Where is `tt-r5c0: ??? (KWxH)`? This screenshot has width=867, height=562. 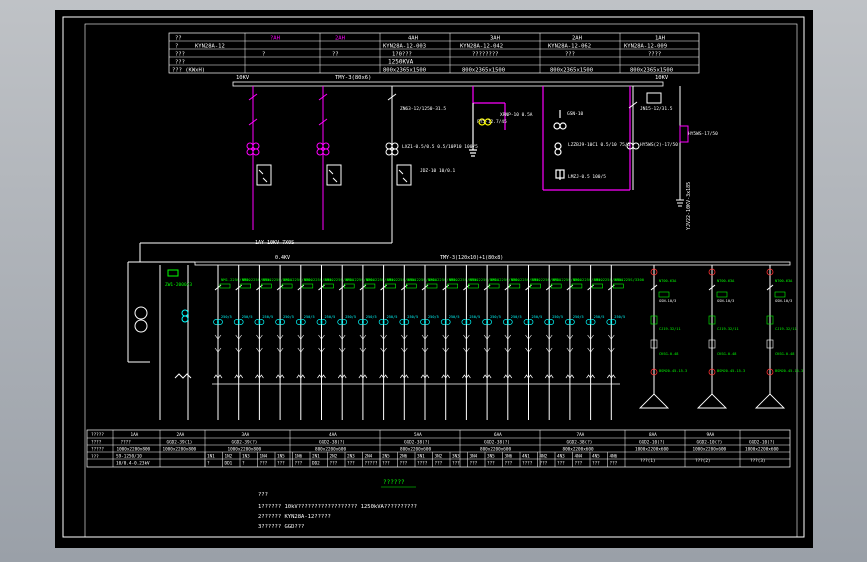
tt-r5c0: ??? (KWxH) is located at coordinates (188, 71).